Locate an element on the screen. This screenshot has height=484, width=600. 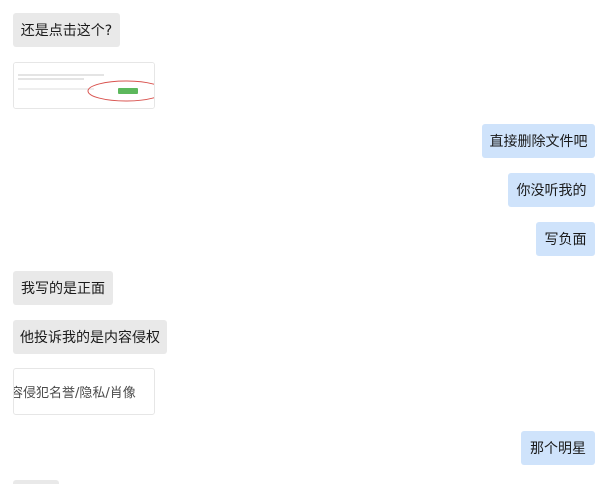
message-text: 直接删除文件吧 is located at coordinates (538, 142).